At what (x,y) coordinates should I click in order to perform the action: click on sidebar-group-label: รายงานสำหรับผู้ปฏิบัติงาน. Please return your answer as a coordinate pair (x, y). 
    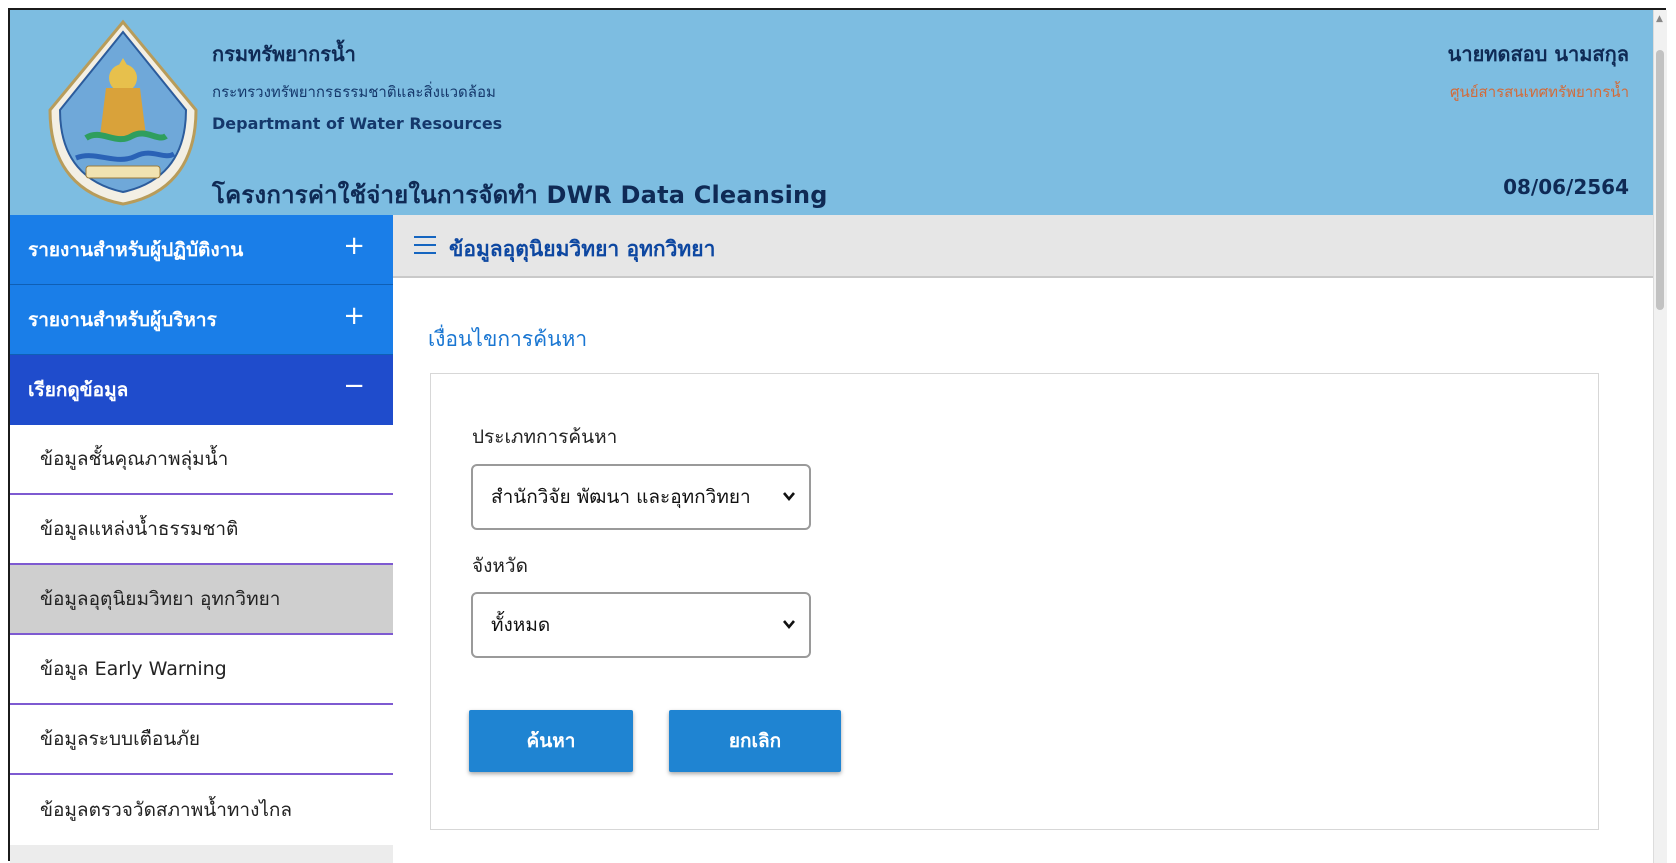
    Looking at the image, I should click on (136, 249).